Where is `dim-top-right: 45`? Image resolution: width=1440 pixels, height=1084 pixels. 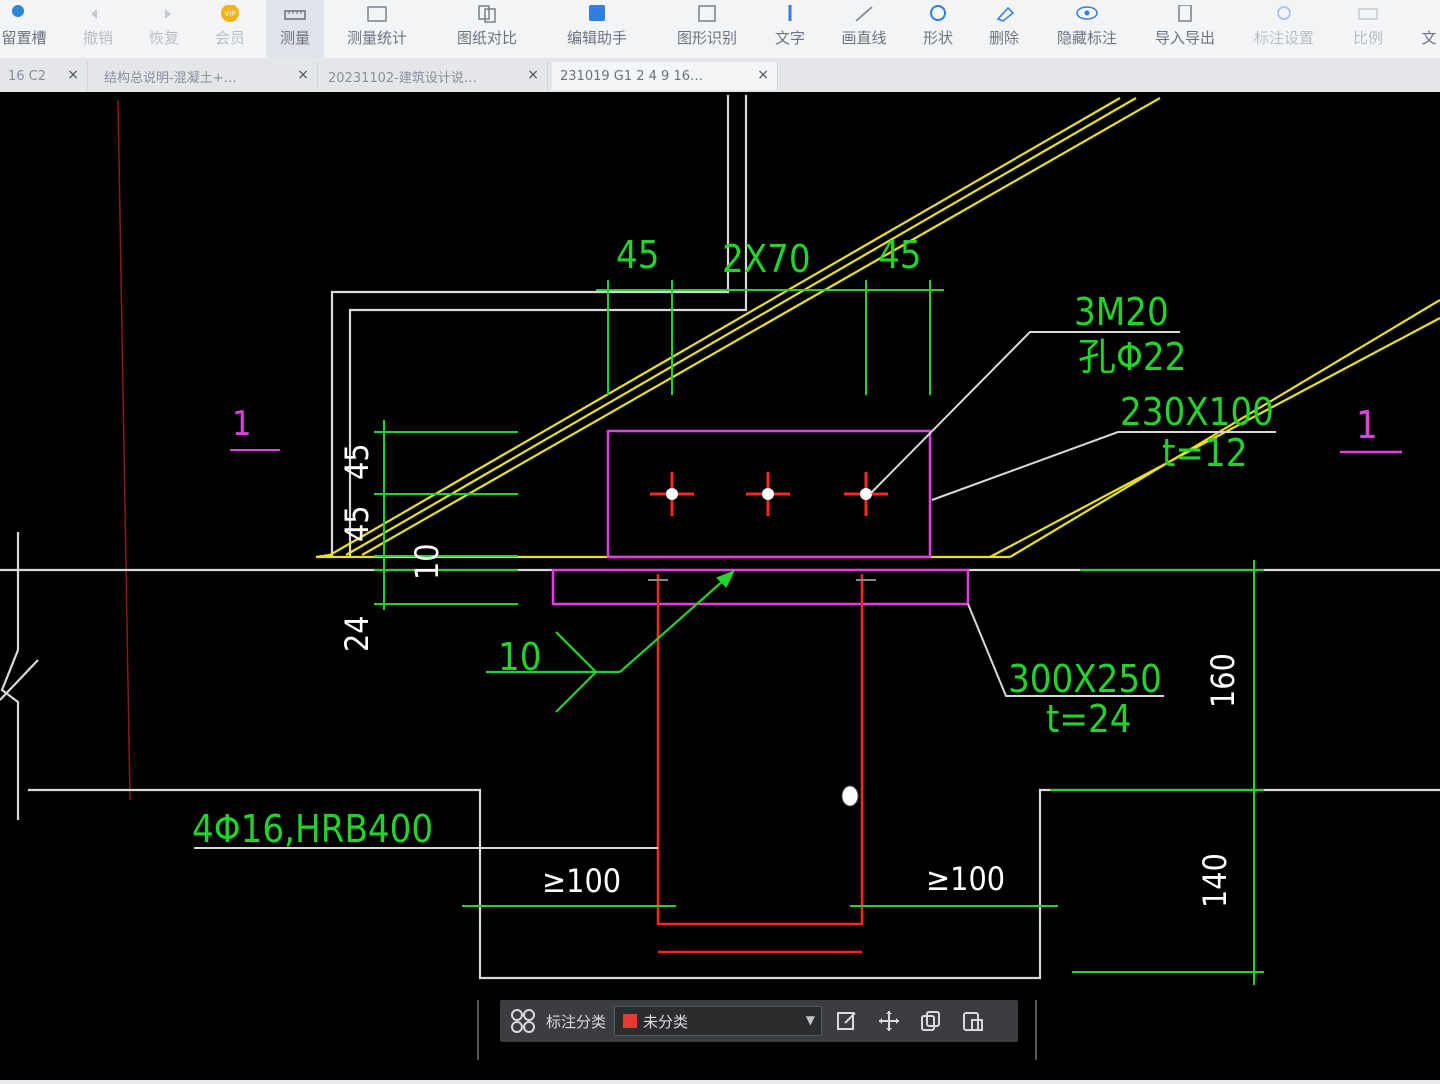 dim-top-right: 45 is located at coordinates (900, 255).